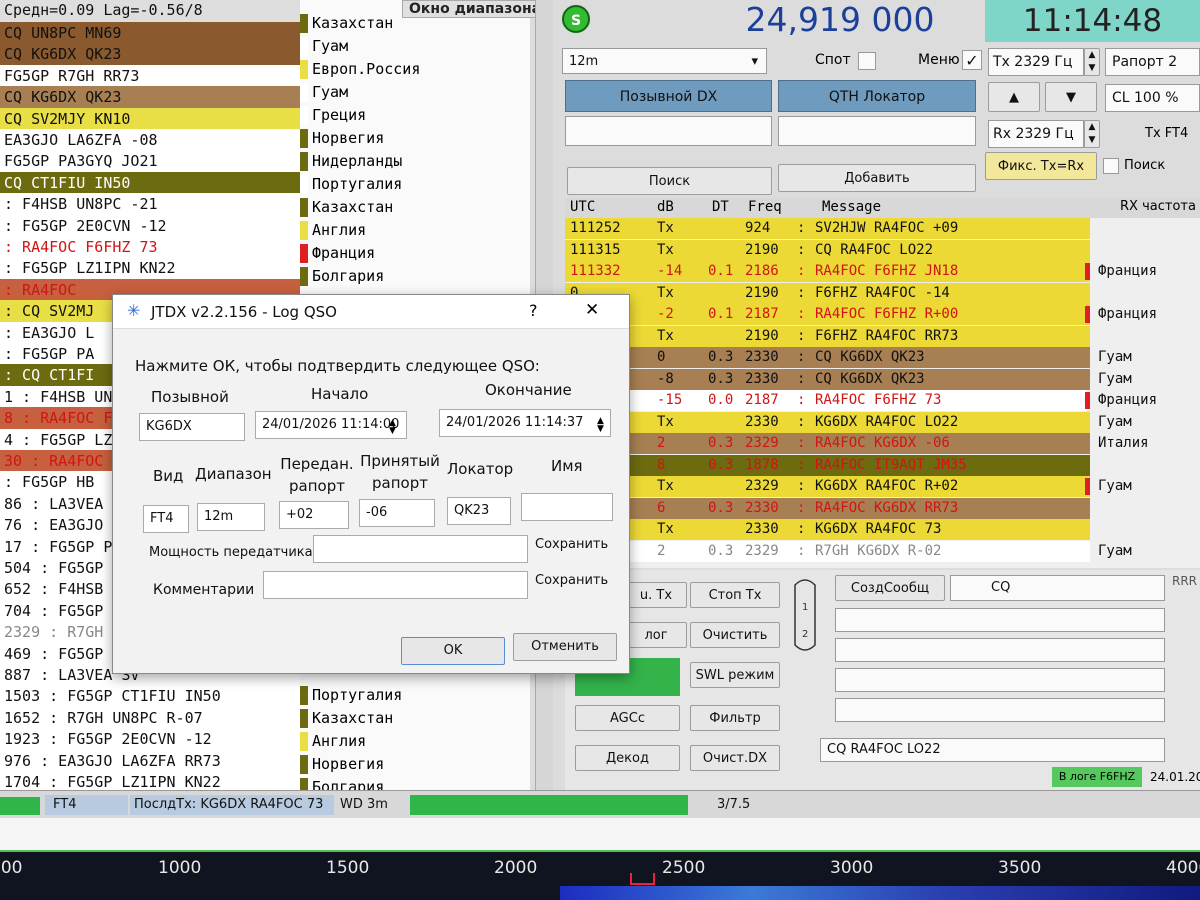 This screenshot has width=1200, height=900. I want to click on band-activity-row: FG5GP PA3GYQ JO21, so click(150, 161).